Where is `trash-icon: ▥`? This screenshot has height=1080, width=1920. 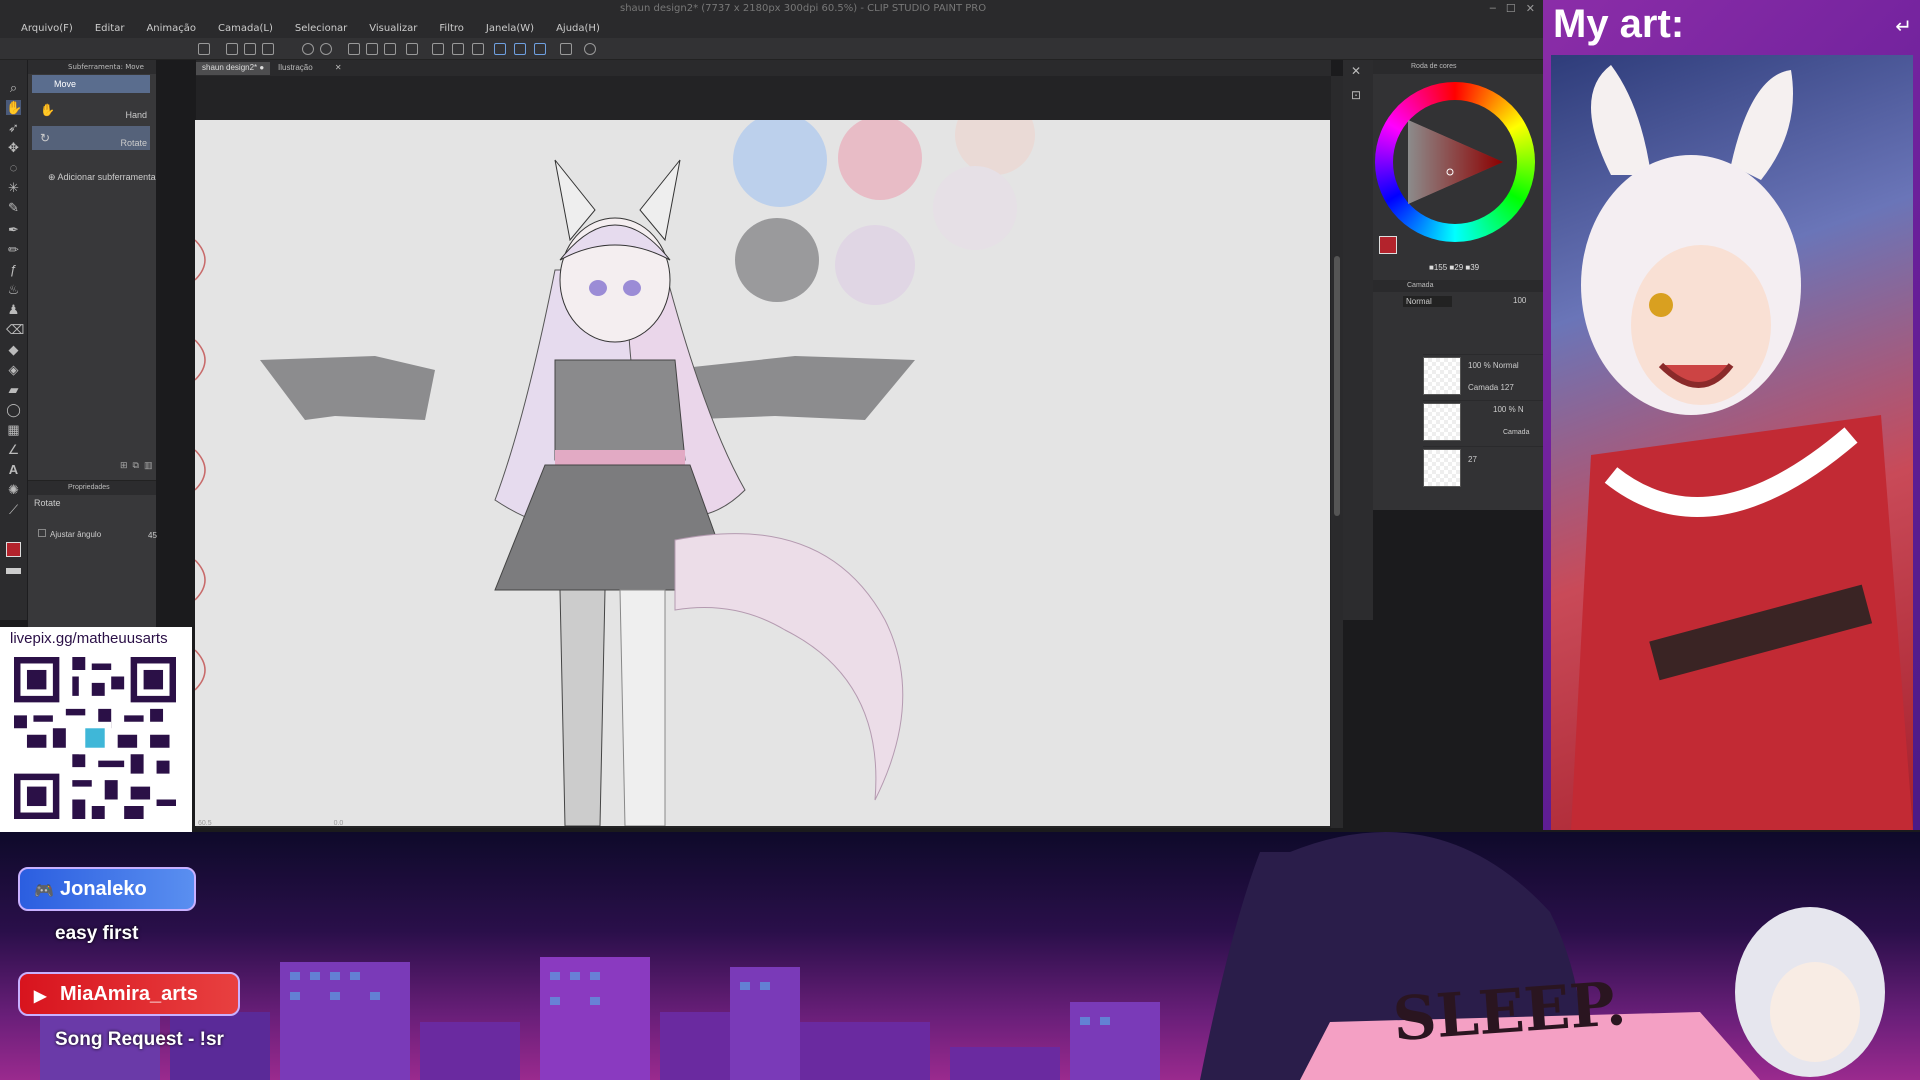 trash-icon: ▥ is located at coordinates (151, 465).